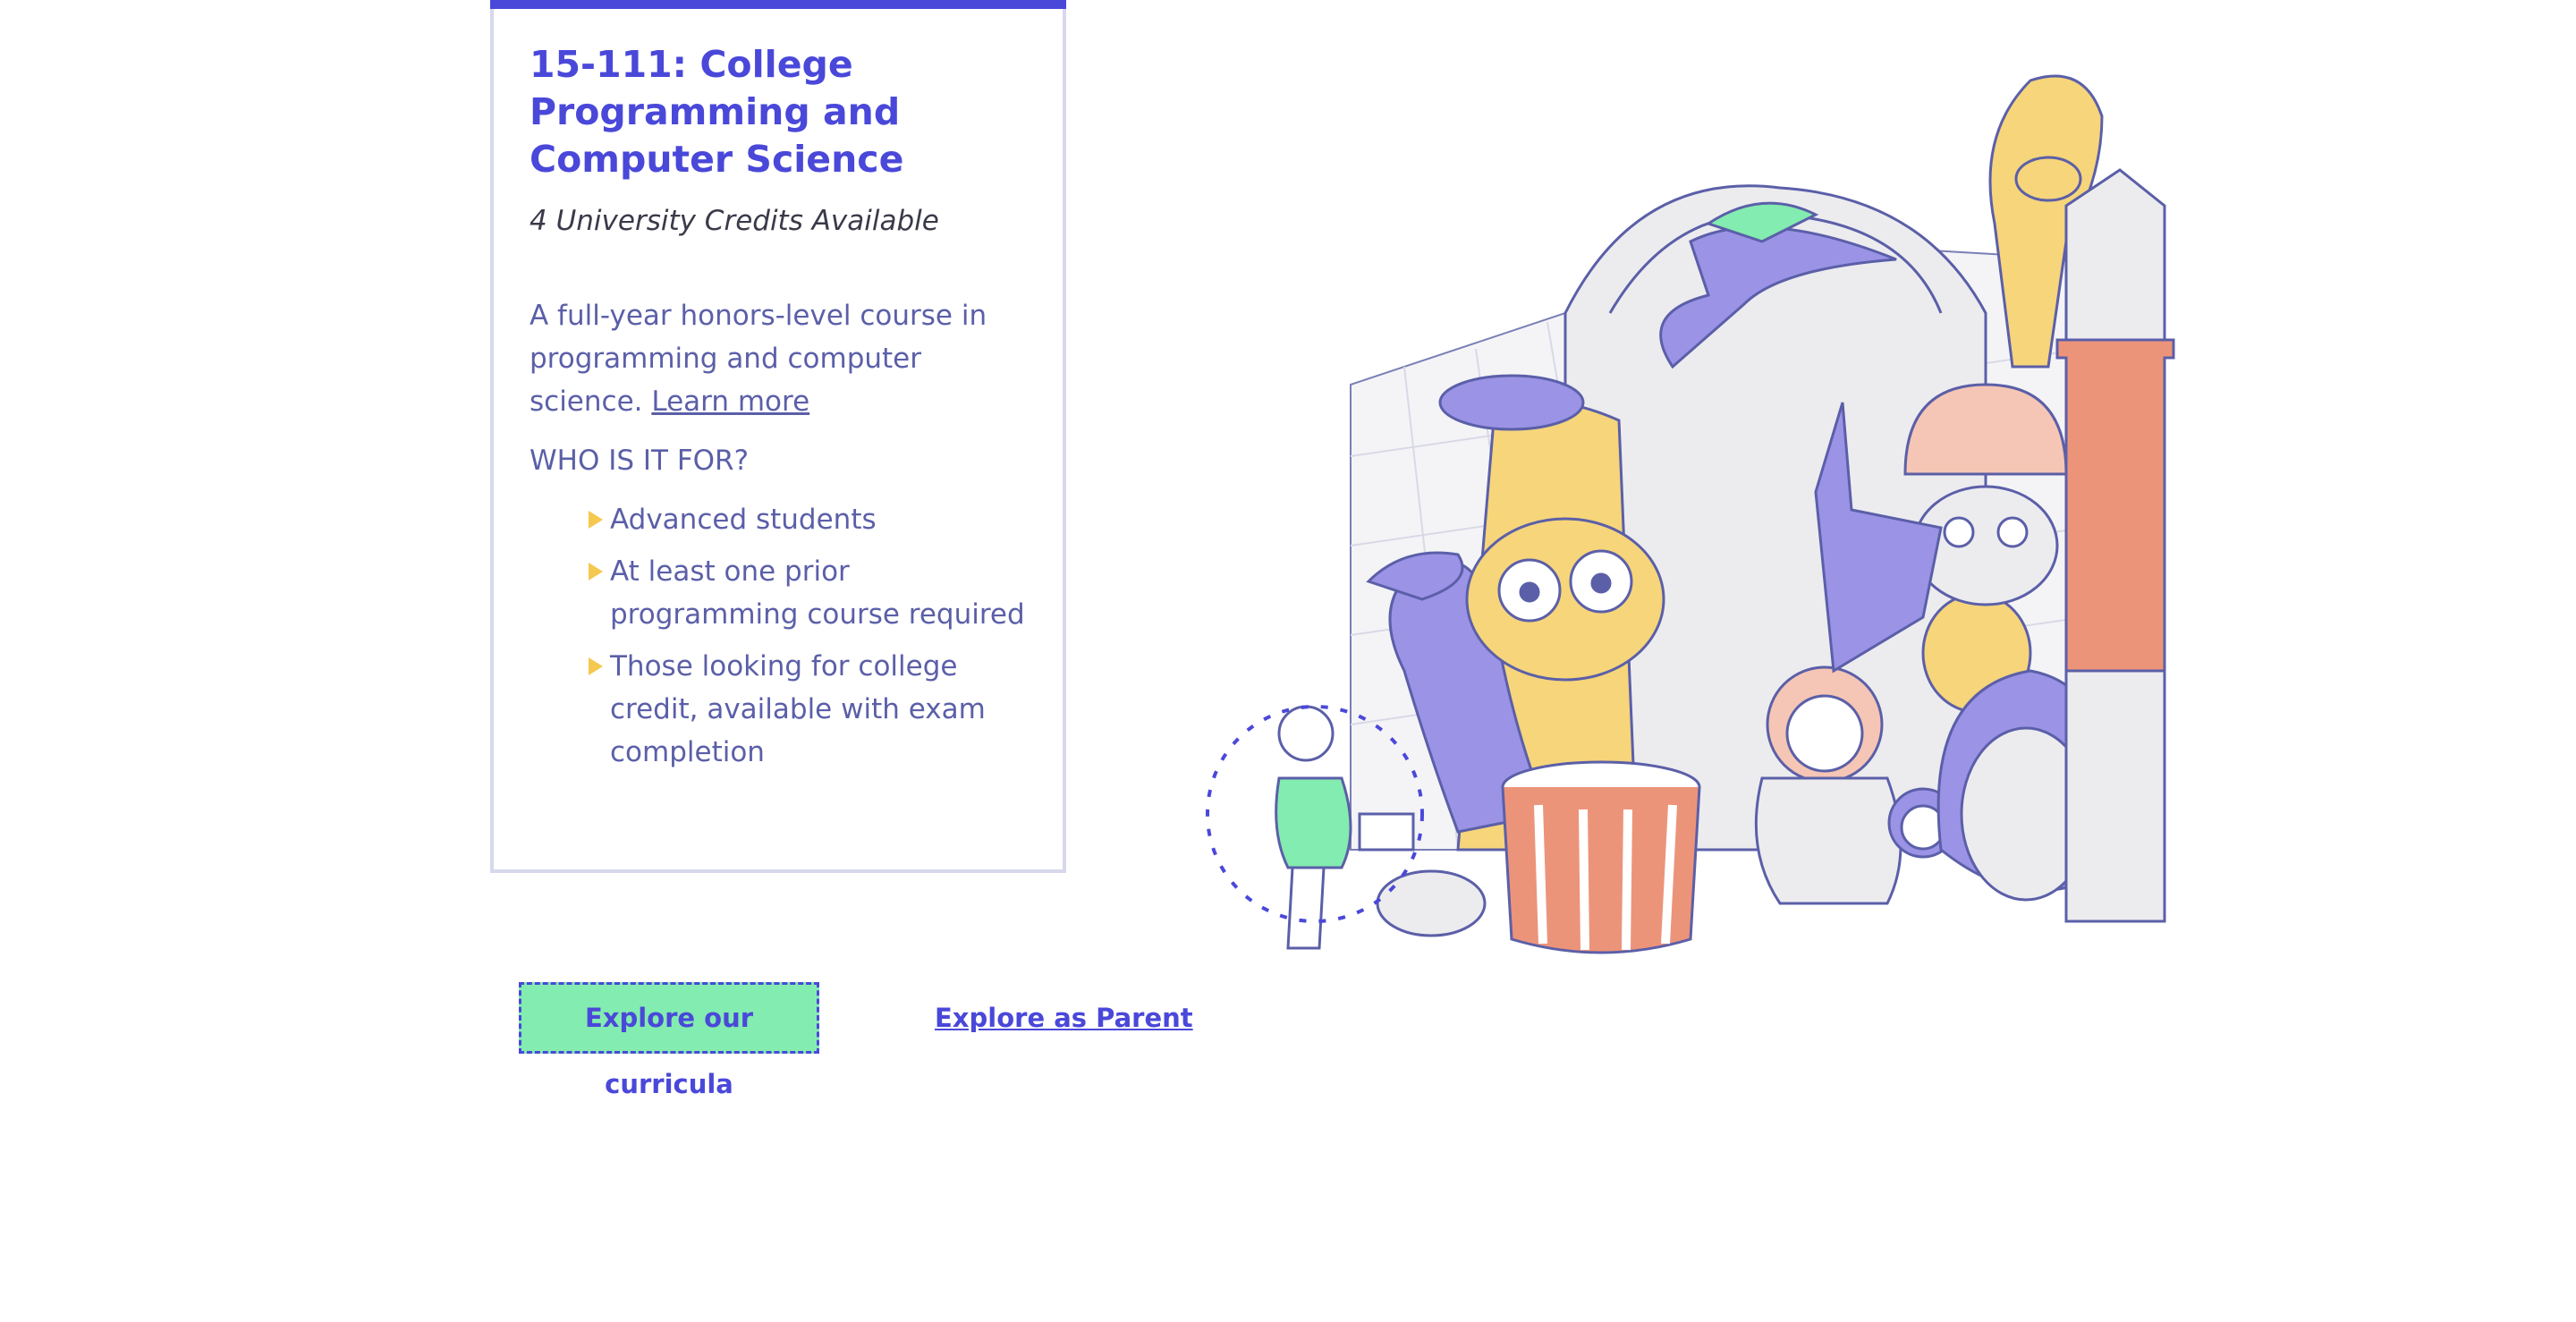 Image resolution: width=2576 pixels, height=1322 pixels. Describe the element at coordinates (743, 520) in the screenshot. I see `audience-item-label: Advanced students` at that location.